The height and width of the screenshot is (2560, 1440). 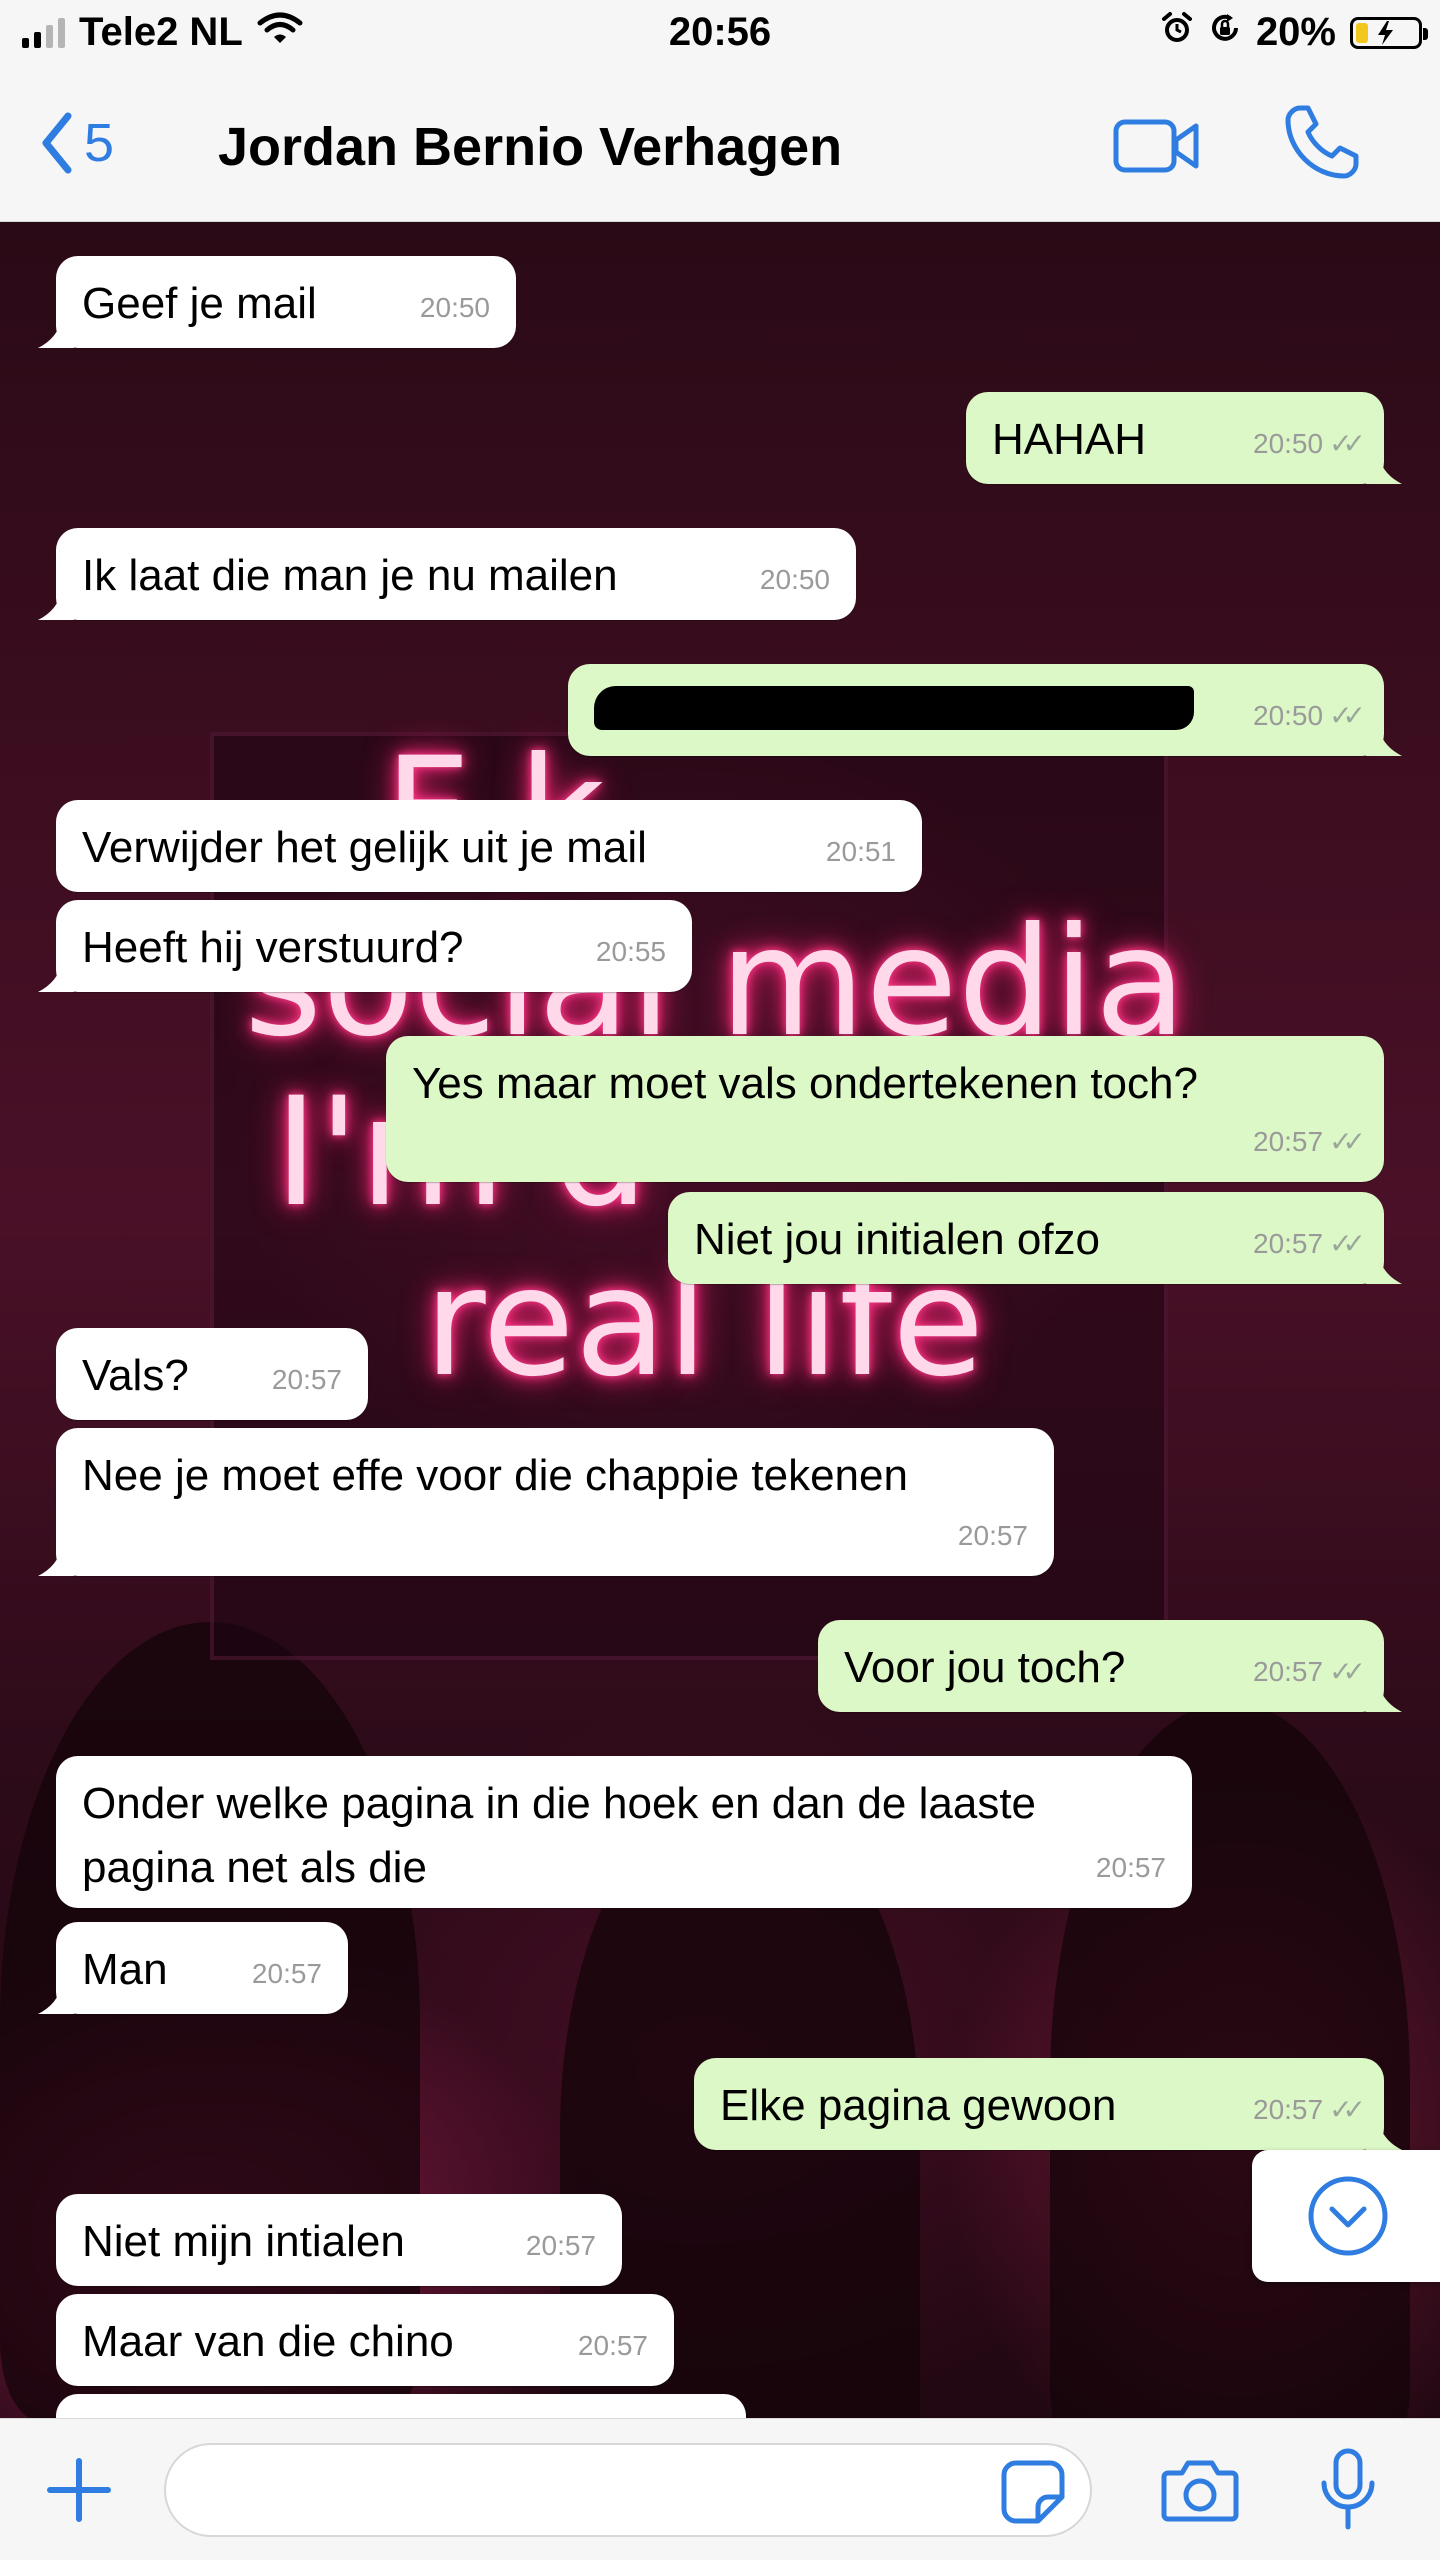 I want to click on message-bubble-outgoing: Niet jou initialen ofzo 20:57 ✓✓, so click(x=1035, y=1238).